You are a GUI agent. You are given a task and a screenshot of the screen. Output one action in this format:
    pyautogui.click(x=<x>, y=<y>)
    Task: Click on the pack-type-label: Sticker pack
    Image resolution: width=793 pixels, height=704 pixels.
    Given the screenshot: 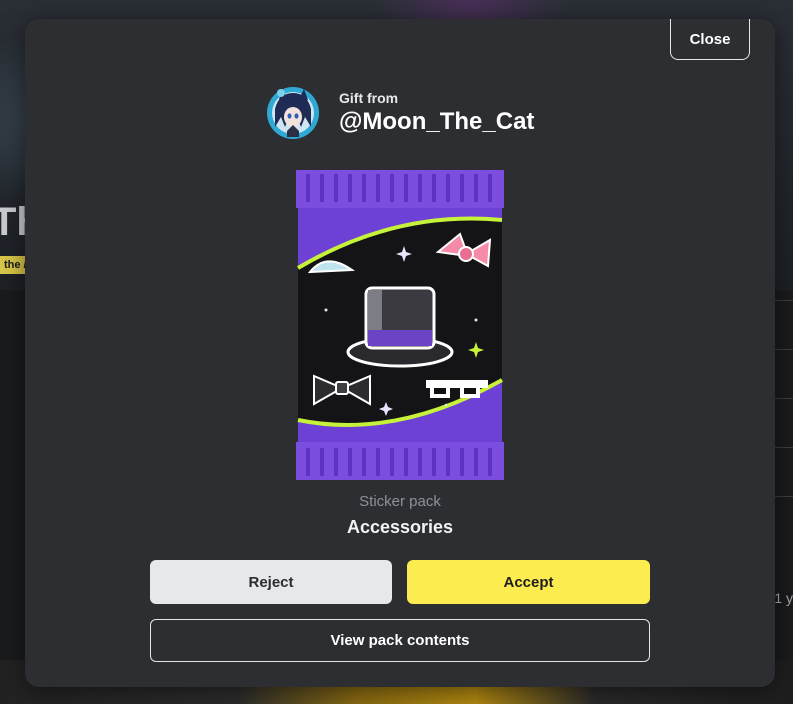 What is the action you would take?
    pyautogui.click(x=400, y=501)
    